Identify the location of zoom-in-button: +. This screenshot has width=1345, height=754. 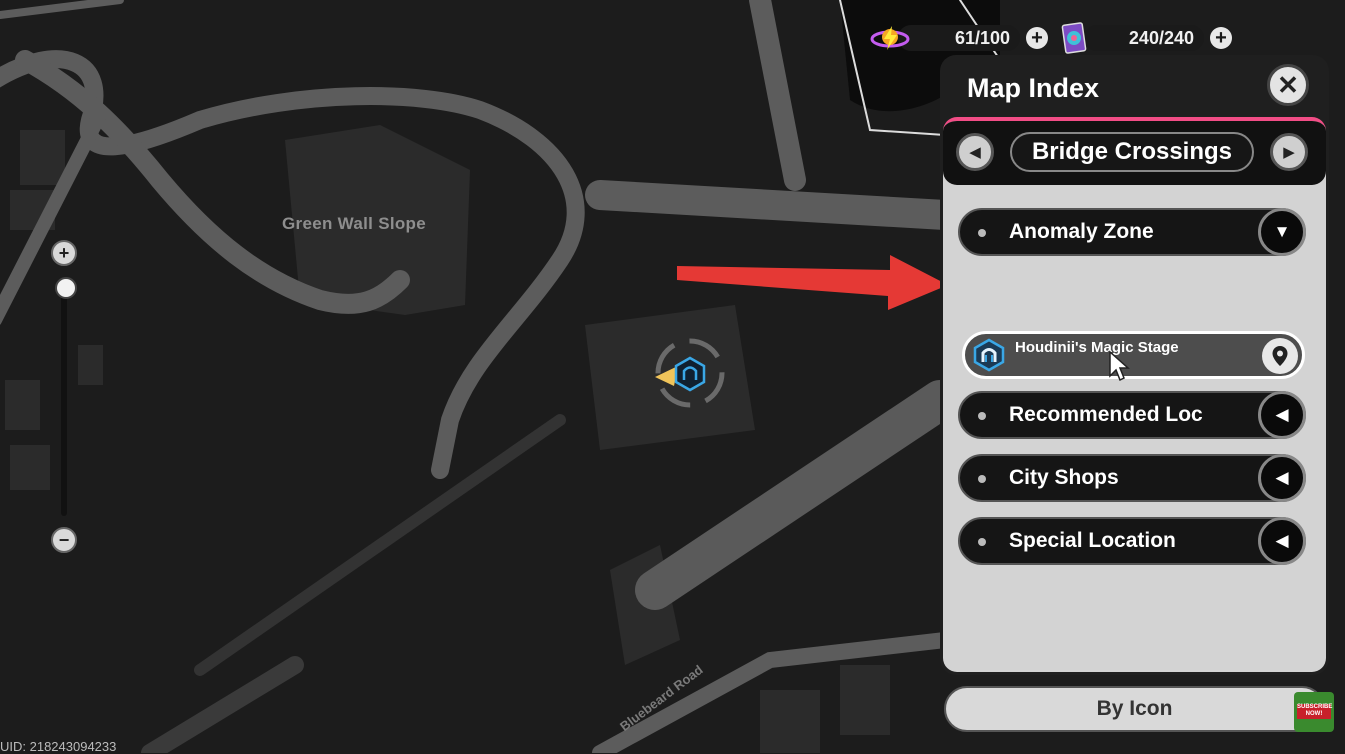
(64, 253).